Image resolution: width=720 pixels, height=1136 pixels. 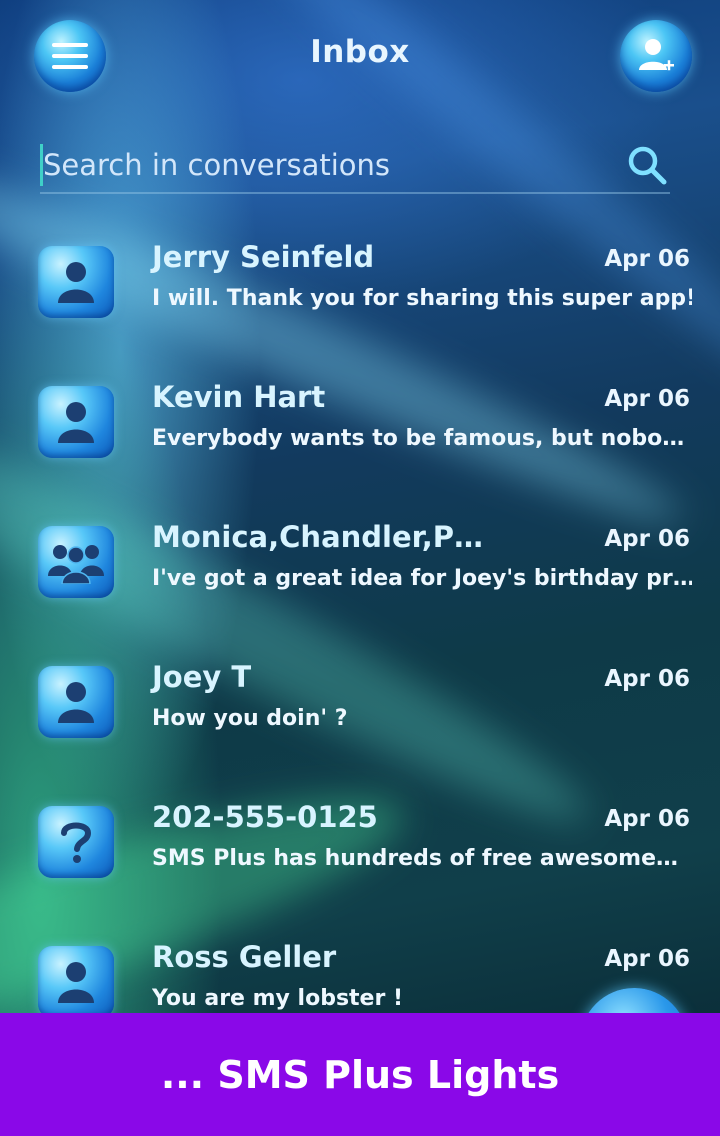 I want to click on contact-name: Joey T, so click(x=202, y=677).